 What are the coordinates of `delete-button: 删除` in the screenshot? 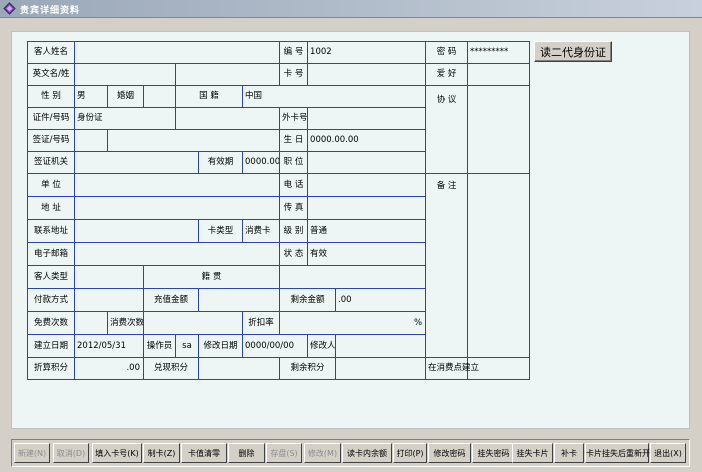 It's located at (246, 453).